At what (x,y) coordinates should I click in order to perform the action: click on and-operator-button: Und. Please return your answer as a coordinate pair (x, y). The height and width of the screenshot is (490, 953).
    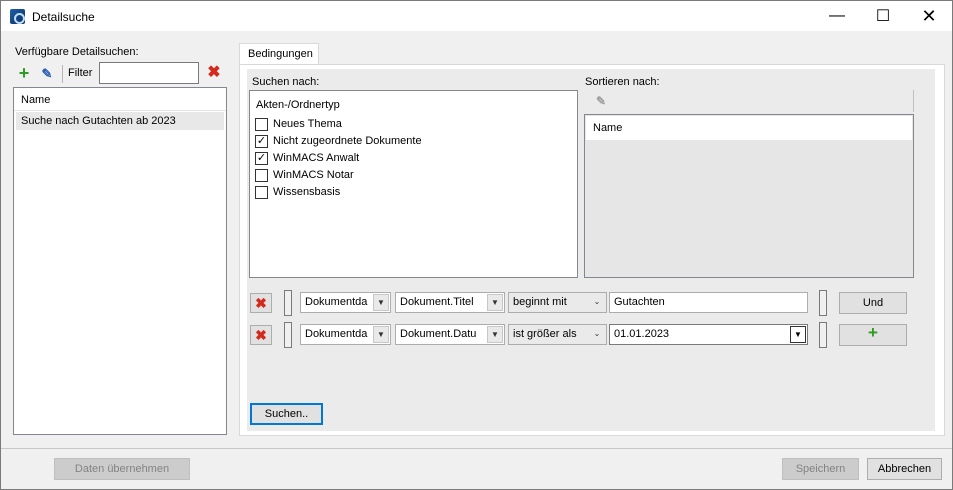
    Looking at the image, I should click on (873, 303).